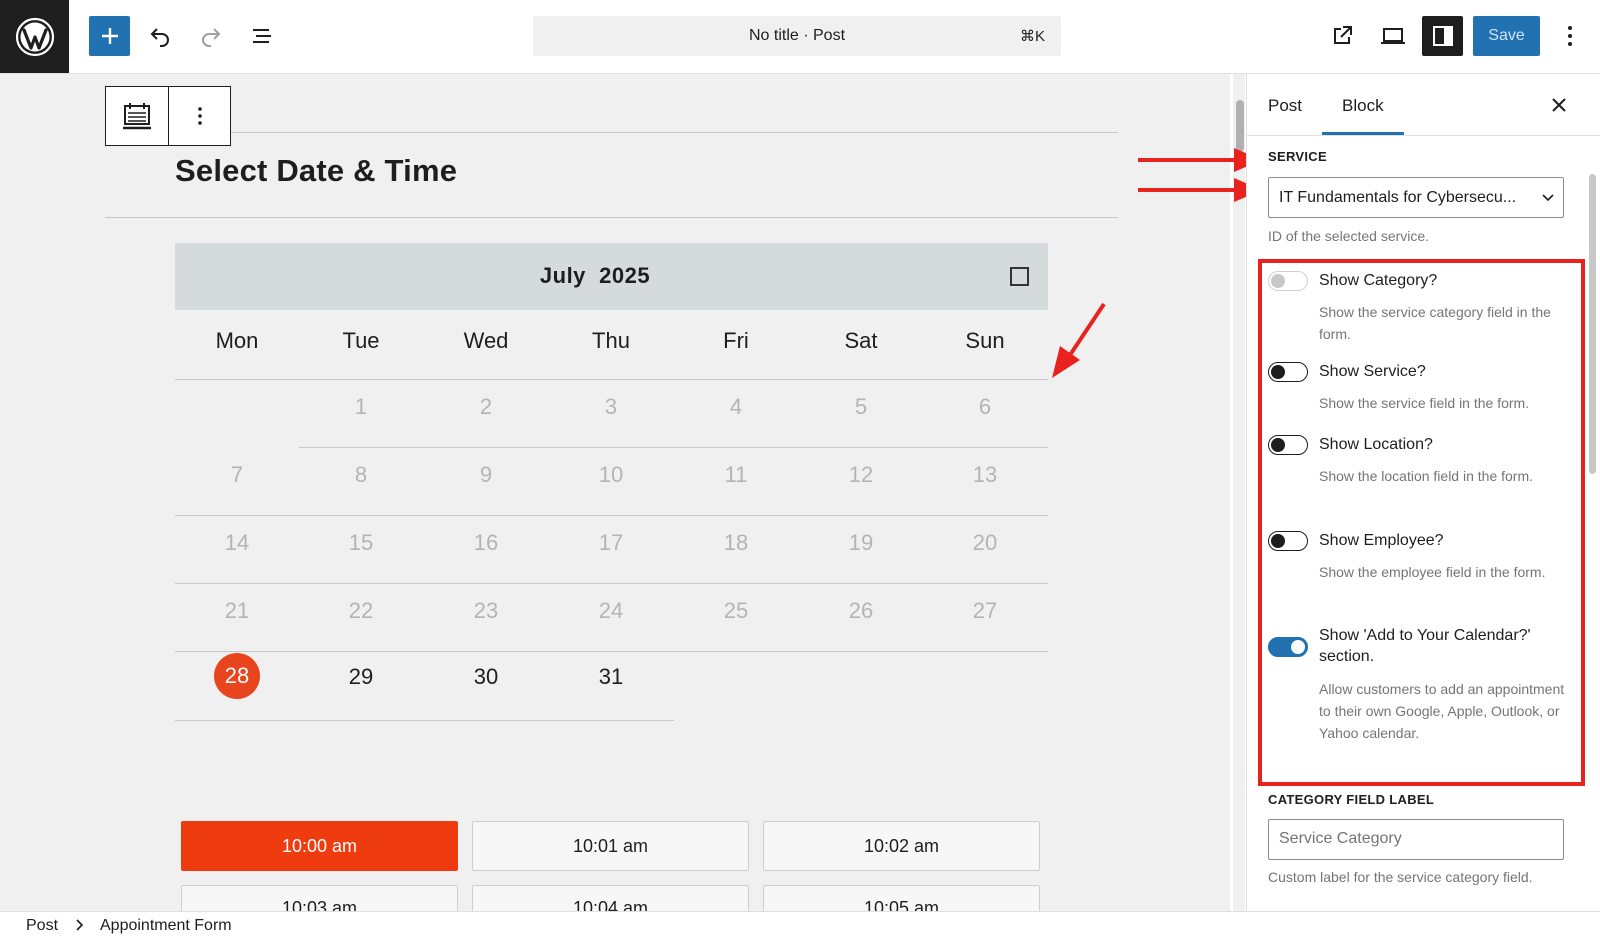  What do you see at coordinates (1559, 105) in the screenshot?
I see `close-sidebar-button` at bounding box center [1559, 105].